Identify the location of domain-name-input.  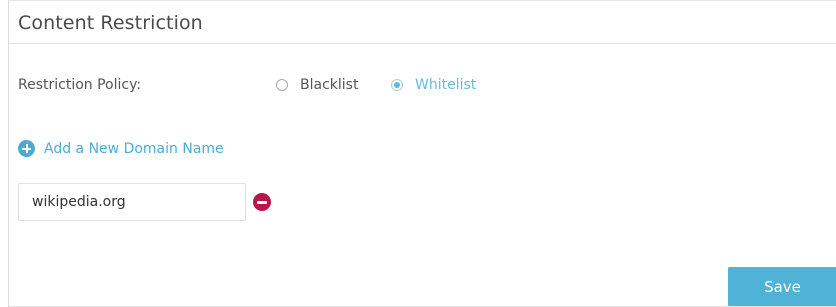
(132, 202).